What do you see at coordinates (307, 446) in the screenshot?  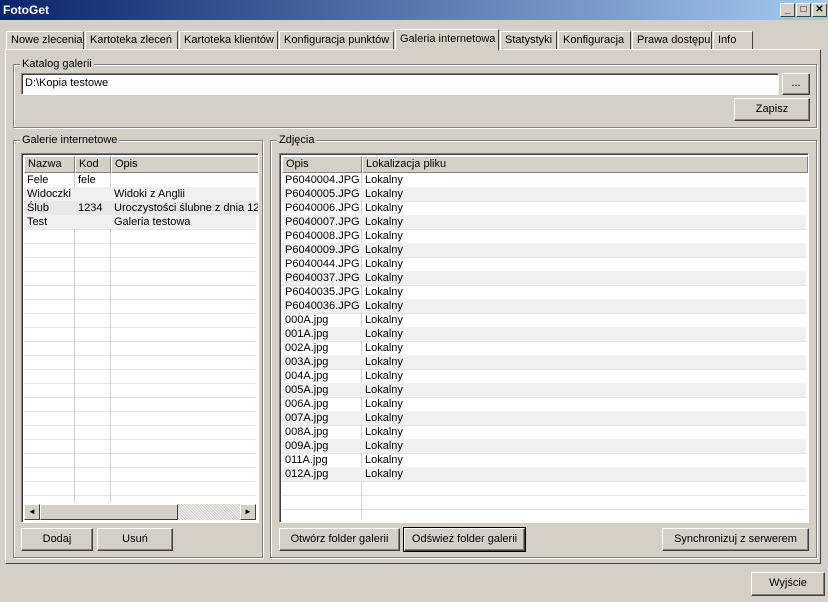 I see `table-cell: 009A.jpg` at bounding box center [307, 446].